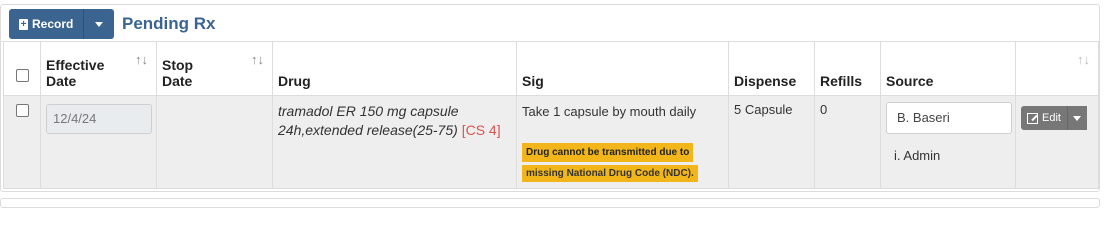 This screenshot has width=1108, height=240. I want to click on record-button-group: + Record, so click(62, 24).